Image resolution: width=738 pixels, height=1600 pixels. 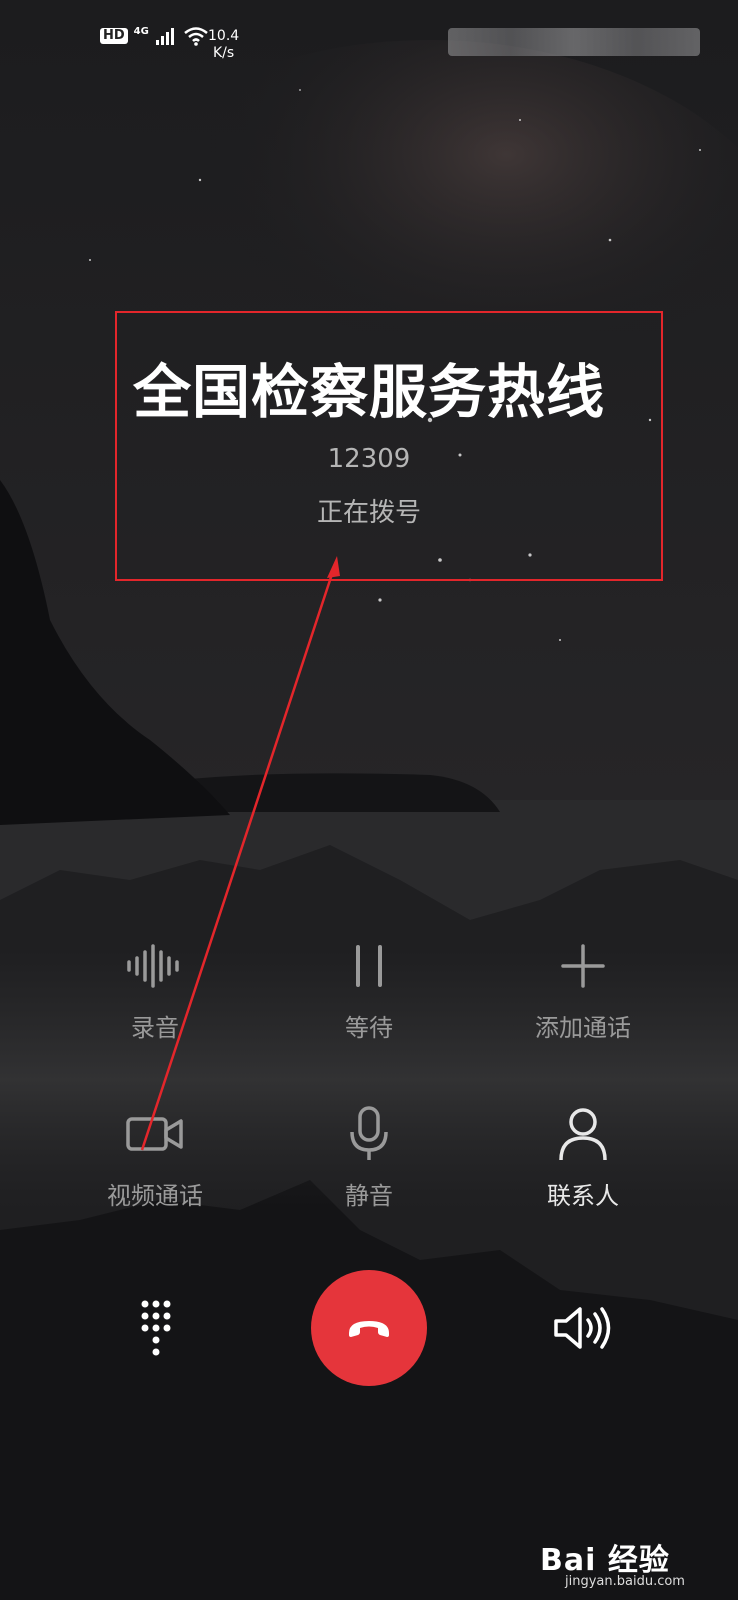 What do you see at coordinates (583, 966) in the screenshot?
I see `plus-icon` at bounding box center [583, 966].